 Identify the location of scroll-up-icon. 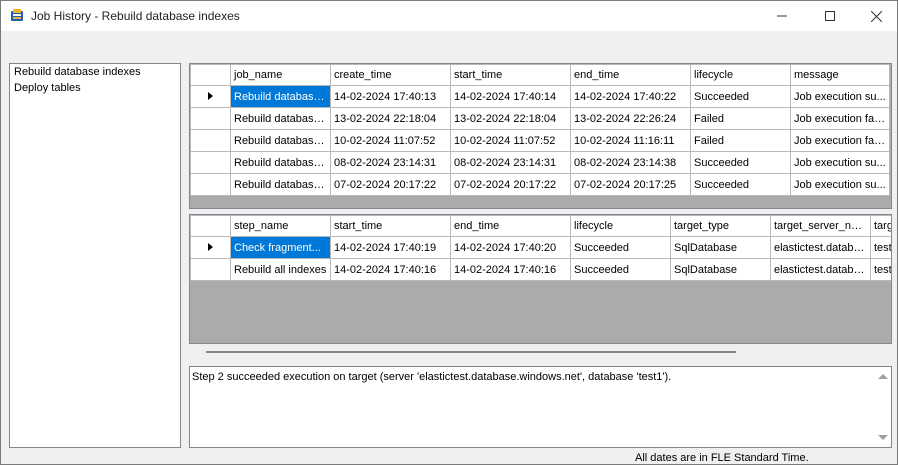
(883, 376).